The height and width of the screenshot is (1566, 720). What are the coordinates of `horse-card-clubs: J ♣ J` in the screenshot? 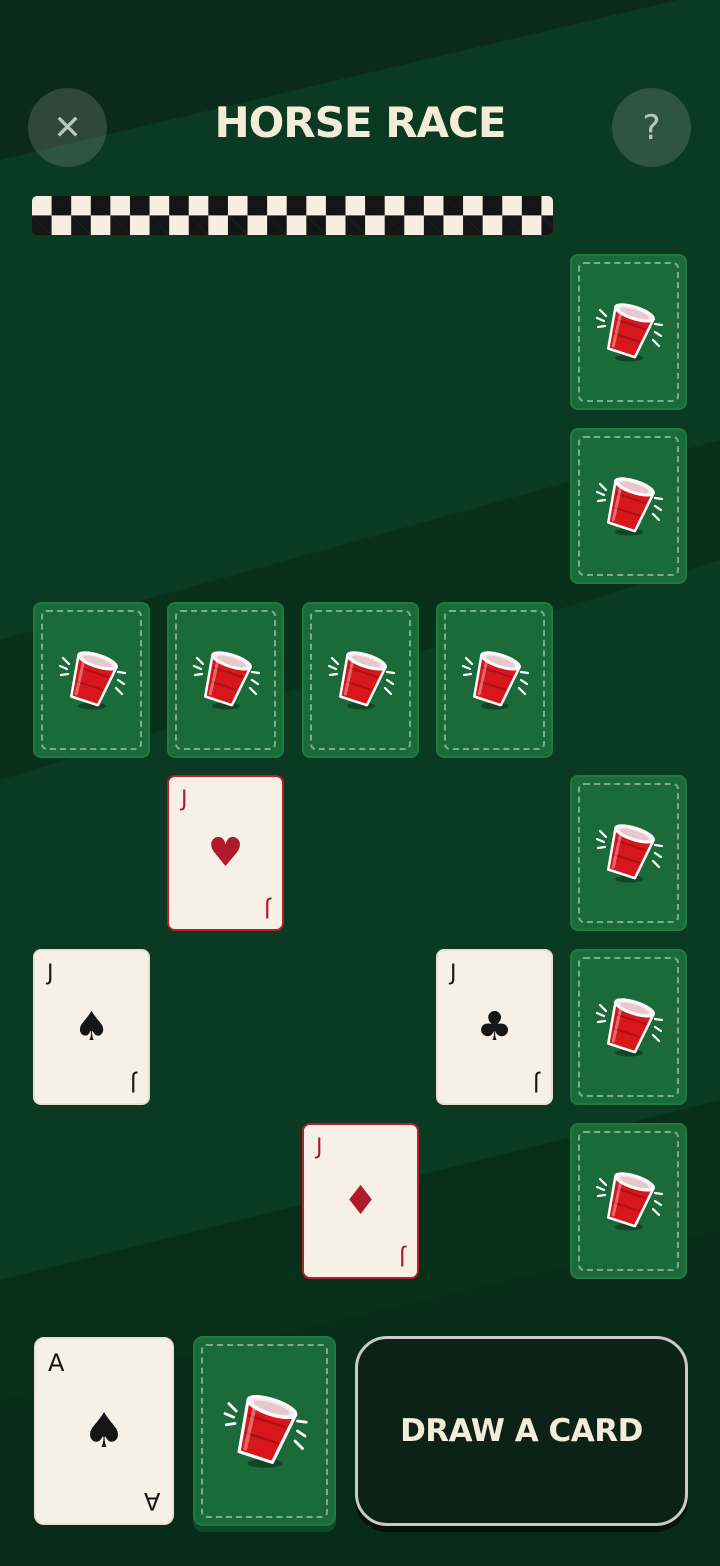 It's located at (494, 1027).